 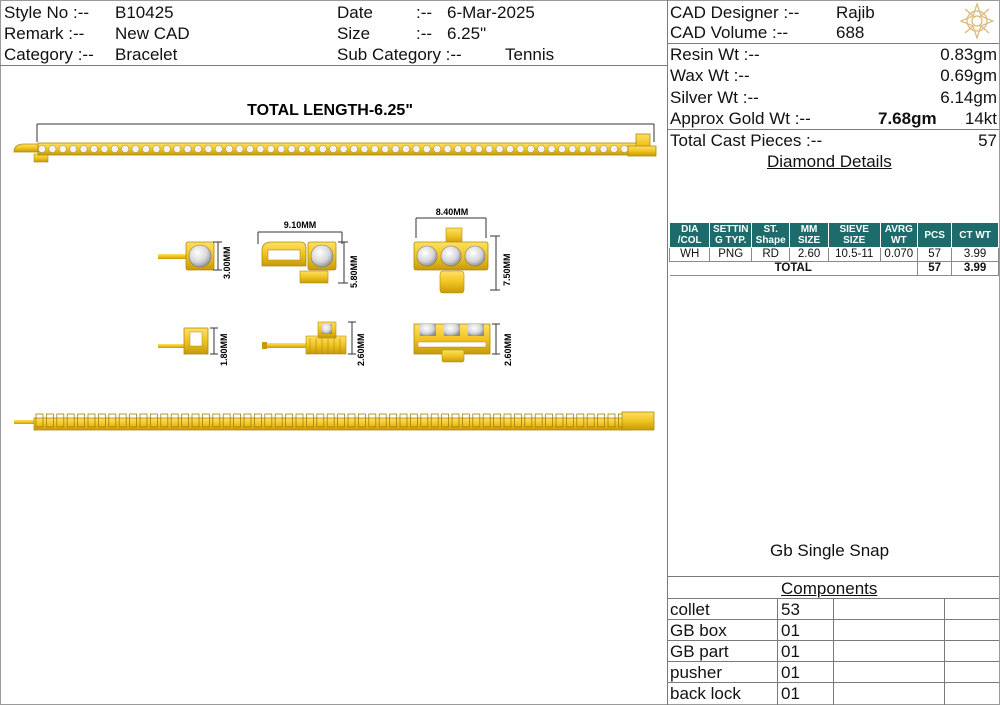 I want to click on col-sieve: SIEVE SIZE, so click(x=854, y=235).